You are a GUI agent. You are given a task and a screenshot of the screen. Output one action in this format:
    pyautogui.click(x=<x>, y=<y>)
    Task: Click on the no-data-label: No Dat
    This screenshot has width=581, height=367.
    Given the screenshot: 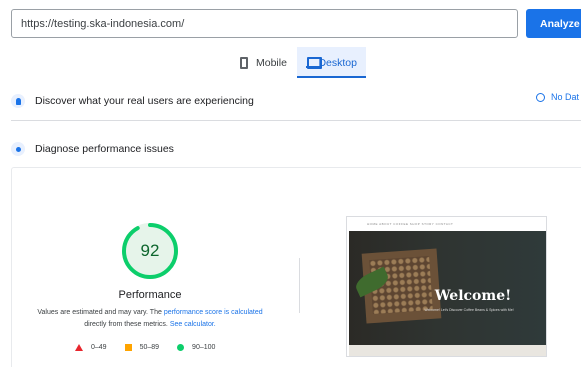 What is the action you would take?
    pyautogui.click(x=565, y=97)
    